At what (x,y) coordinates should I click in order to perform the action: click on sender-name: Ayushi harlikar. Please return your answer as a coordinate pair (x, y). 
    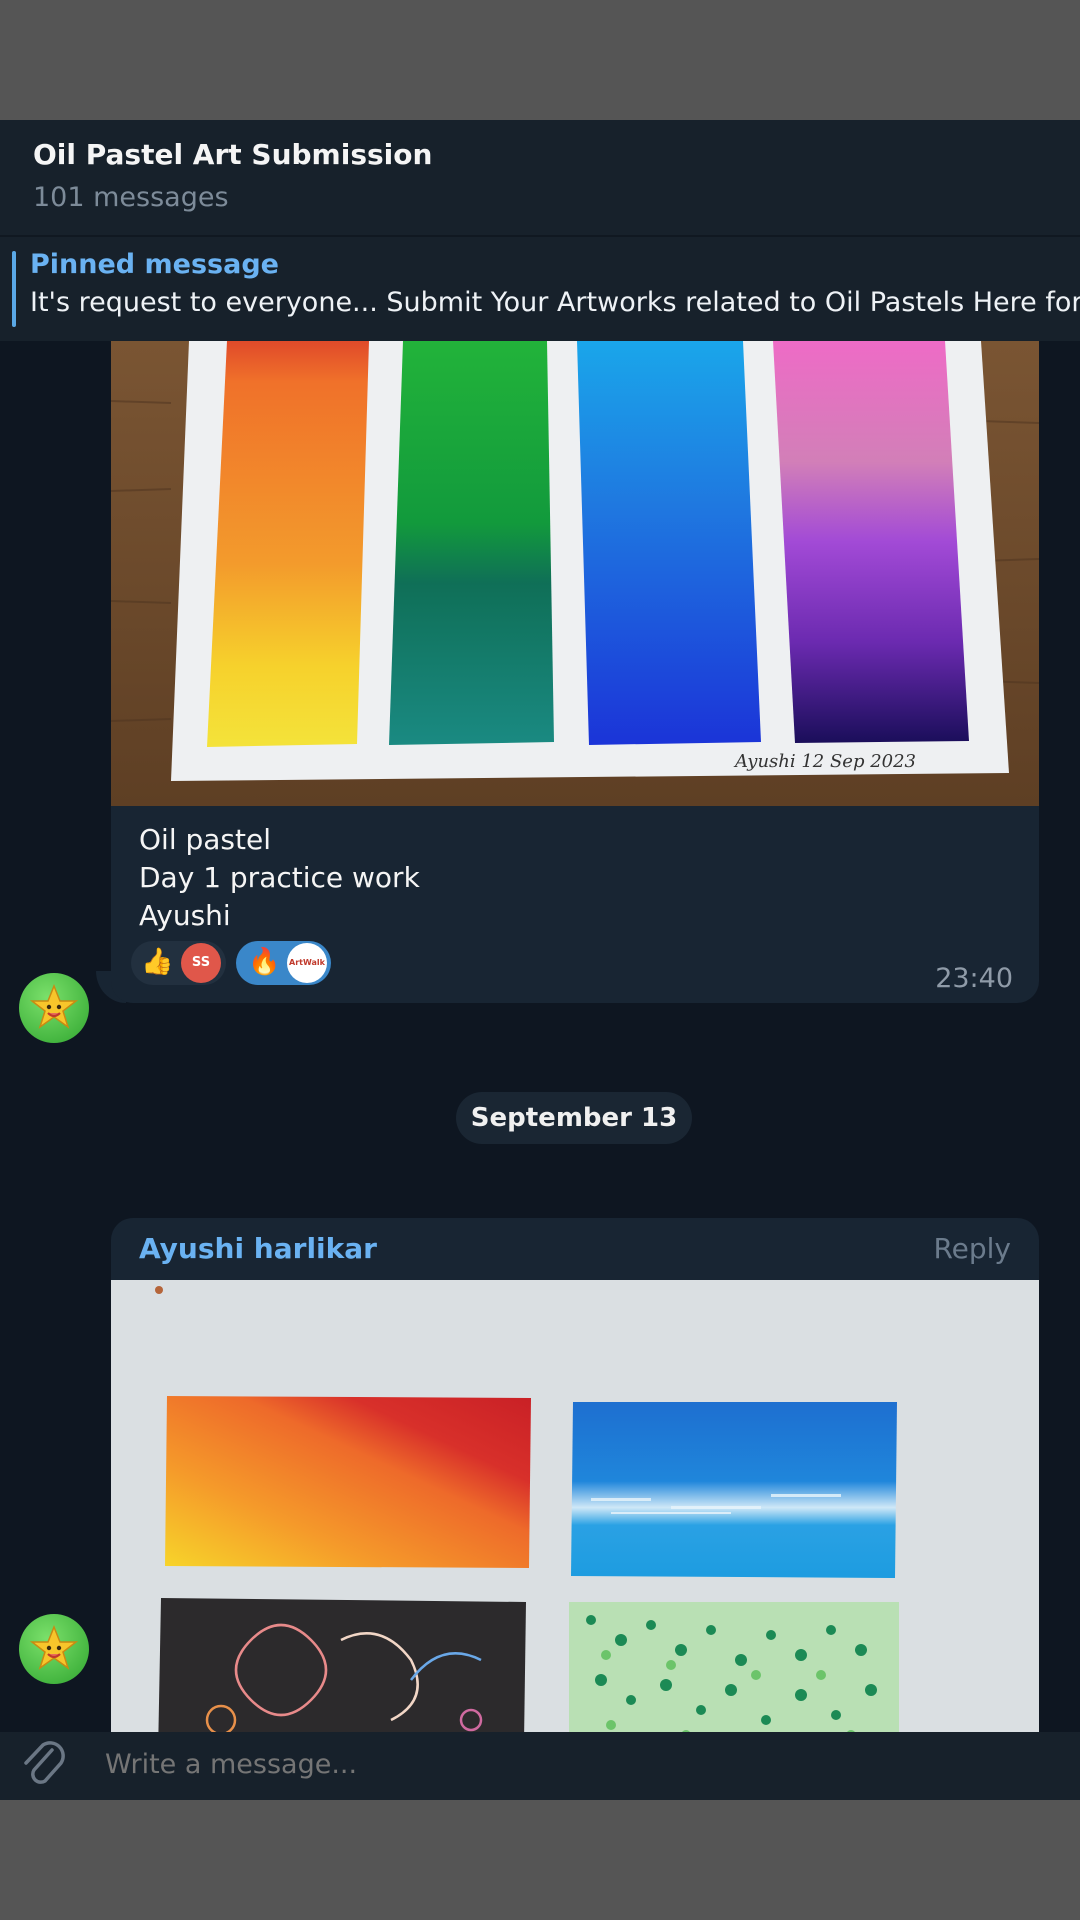
    Looking at the image, I should click on (258, 1248).